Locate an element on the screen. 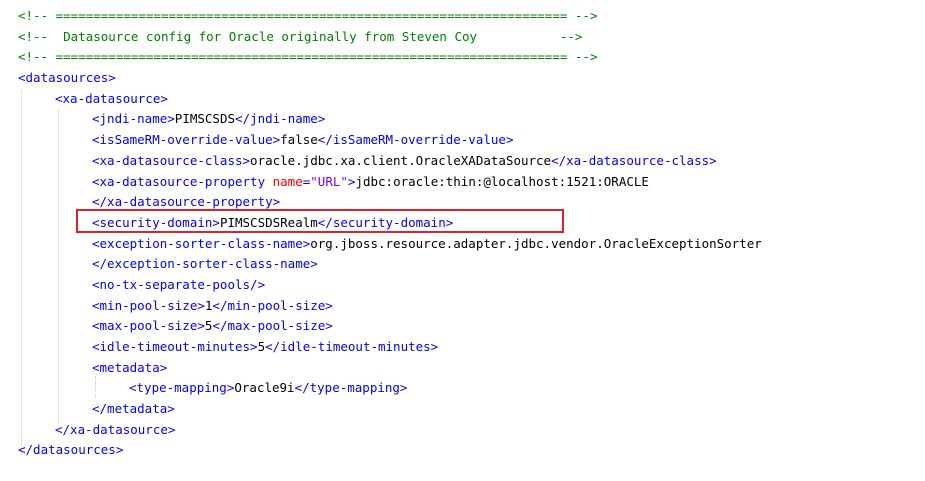  xml-tag: </datasources> is located at coordinates (71, 450).